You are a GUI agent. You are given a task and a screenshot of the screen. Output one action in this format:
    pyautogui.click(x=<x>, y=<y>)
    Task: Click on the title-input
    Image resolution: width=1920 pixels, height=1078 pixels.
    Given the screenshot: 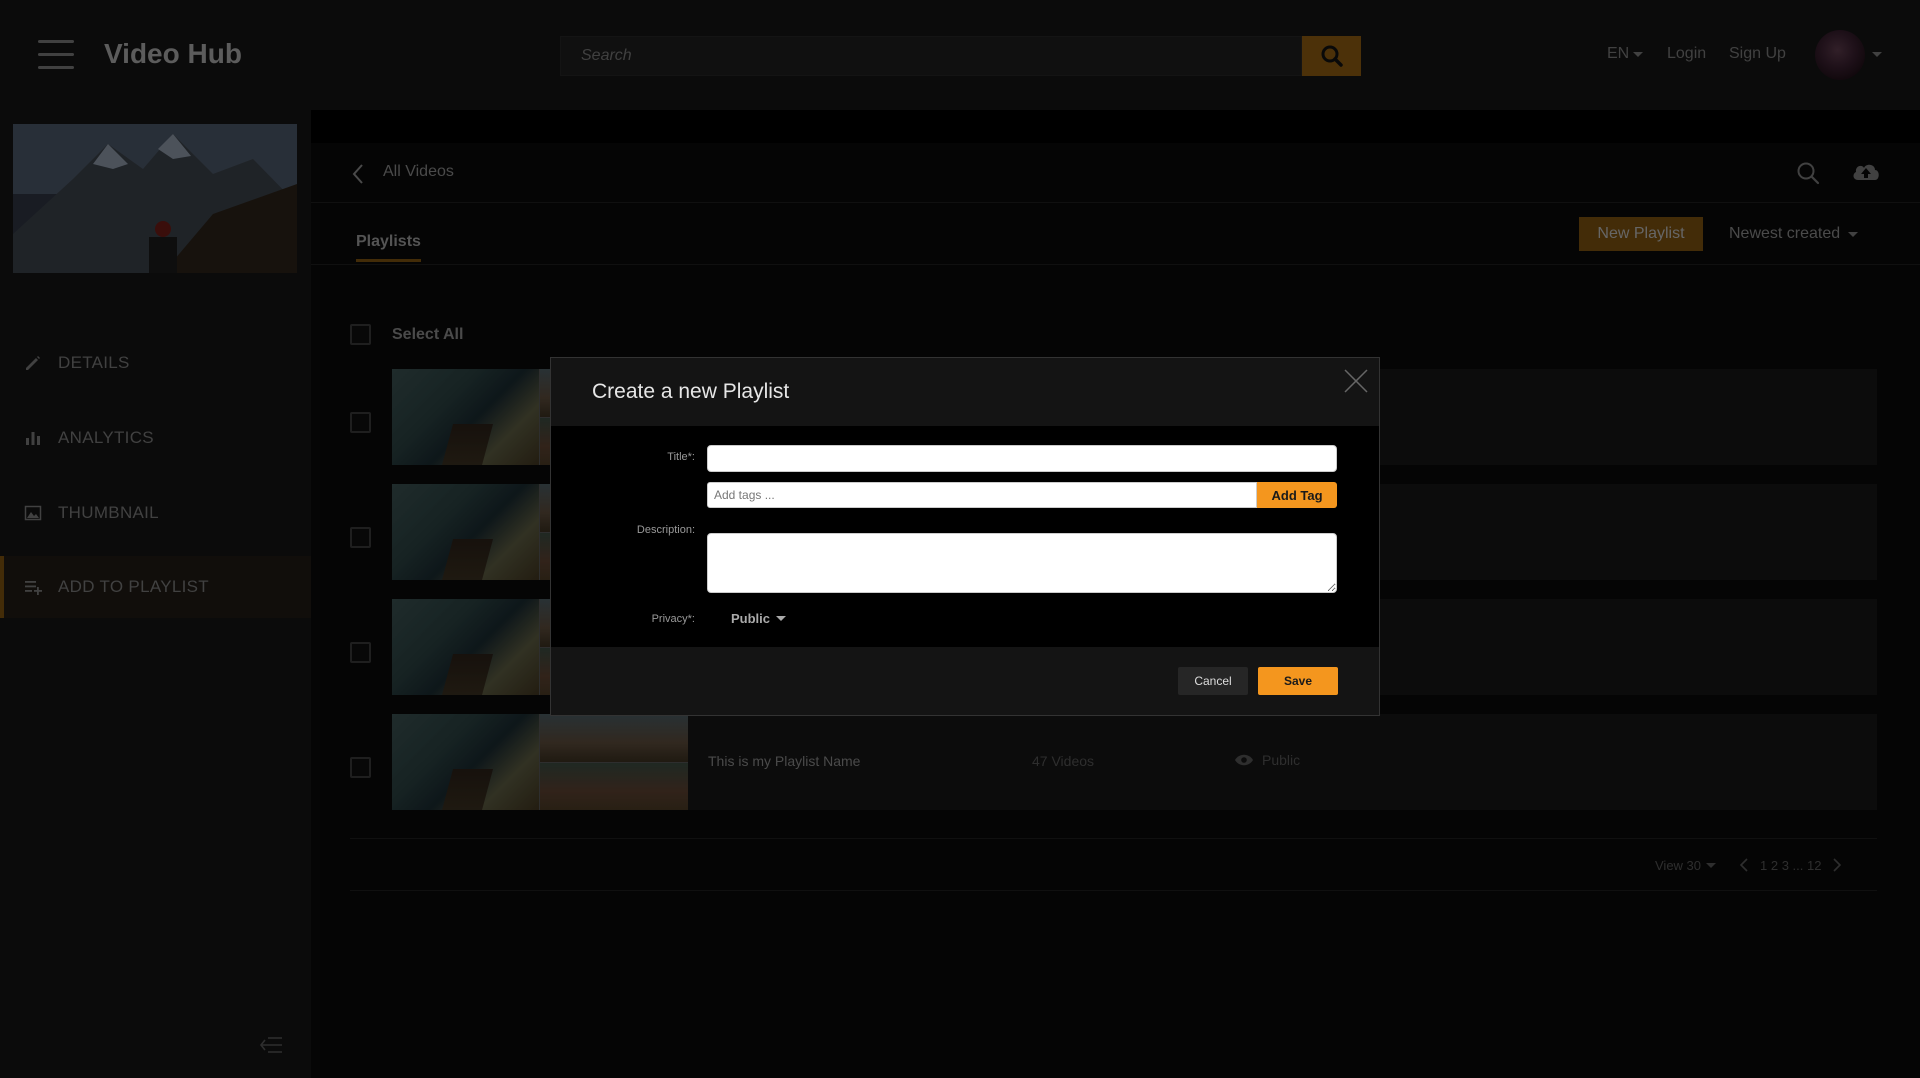 What is the action you would take?
    pyautogui.click(x=1022, y=458)
    